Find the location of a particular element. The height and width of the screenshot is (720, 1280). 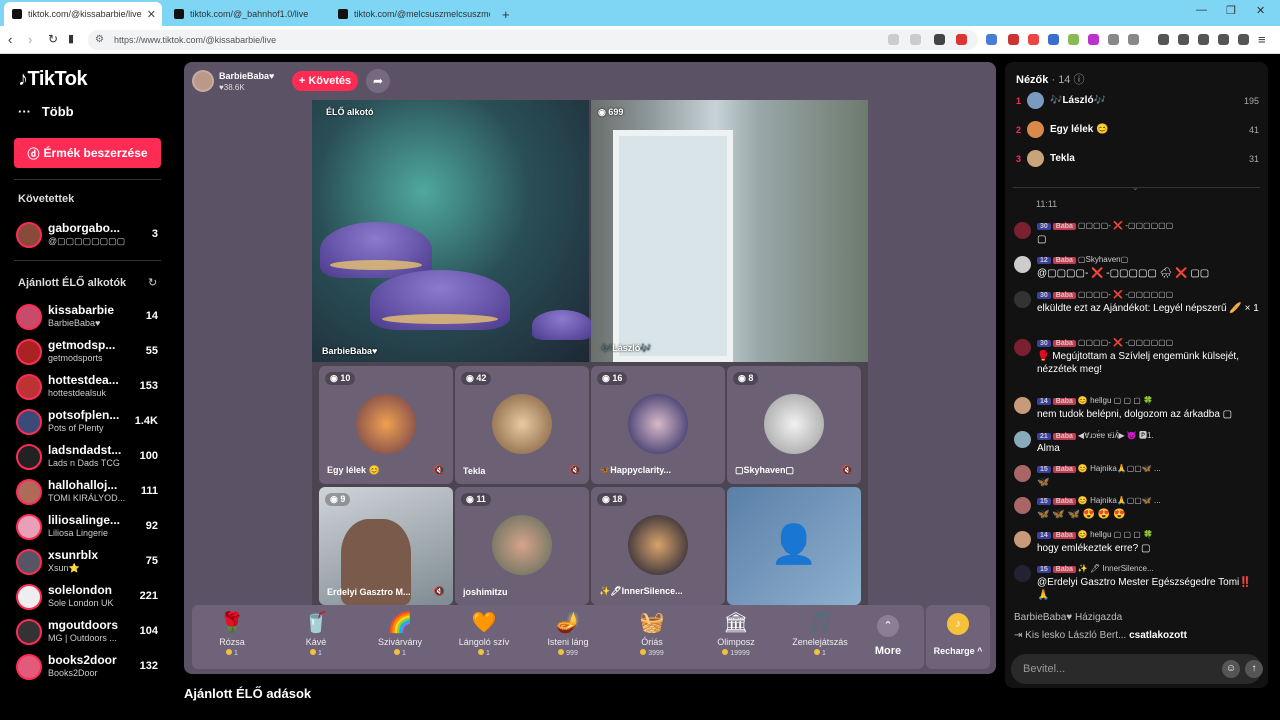

creator-name: books2door is located at coordinates (82, 660).